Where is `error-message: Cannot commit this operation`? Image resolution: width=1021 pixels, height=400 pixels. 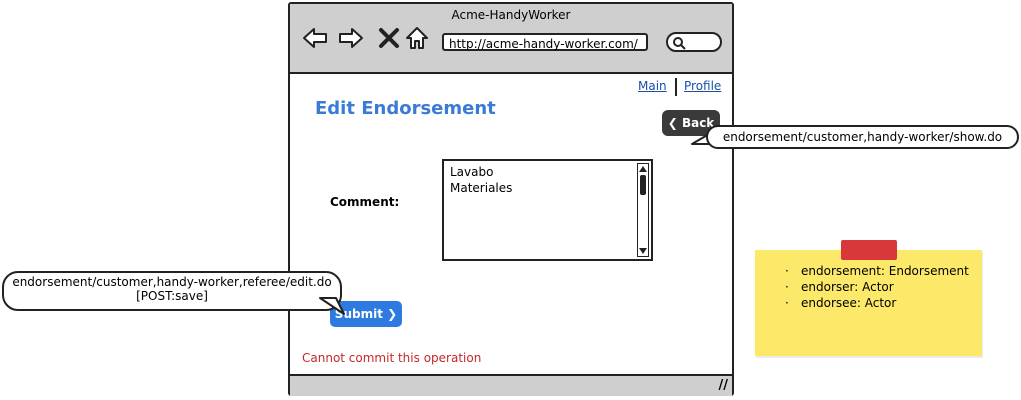
error-message: Cannot commit this operation is located at coordinates (392, 358).